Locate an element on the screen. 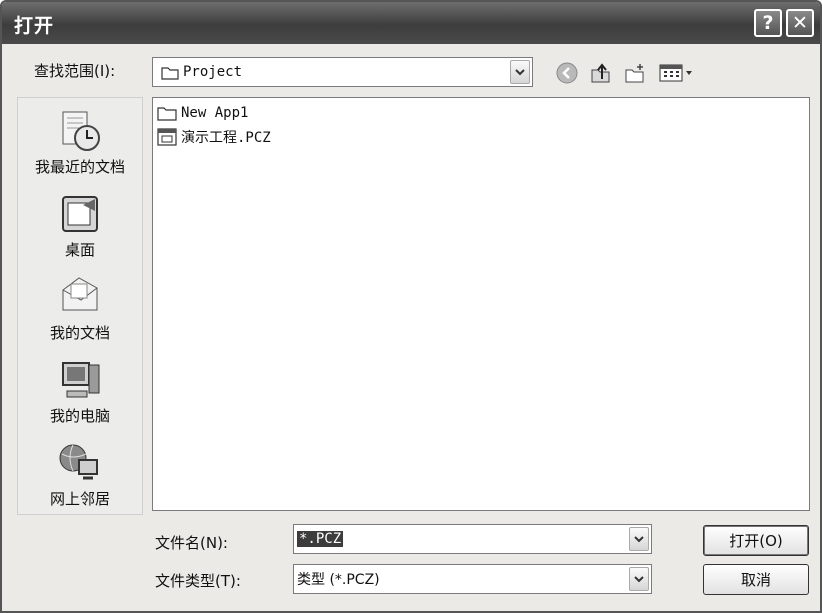 The width and height of the screenshot is (822, 613). help-icon: ? is located at coordinates (768, 22).